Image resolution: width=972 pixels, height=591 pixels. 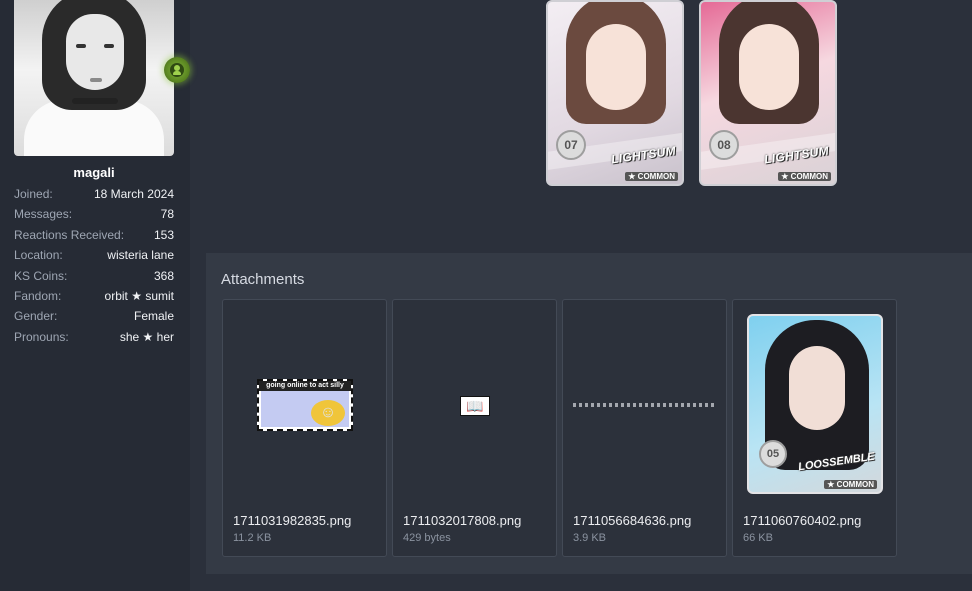 I want to click on card-number-badge: 08, so click(x=724, y=145).